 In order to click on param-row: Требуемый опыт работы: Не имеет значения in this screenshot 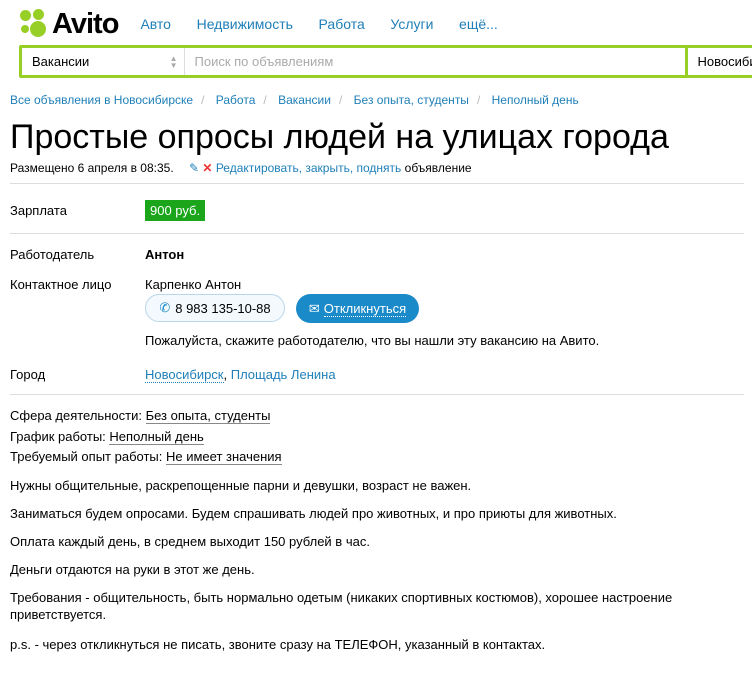, I will do `click(375, 456)`.